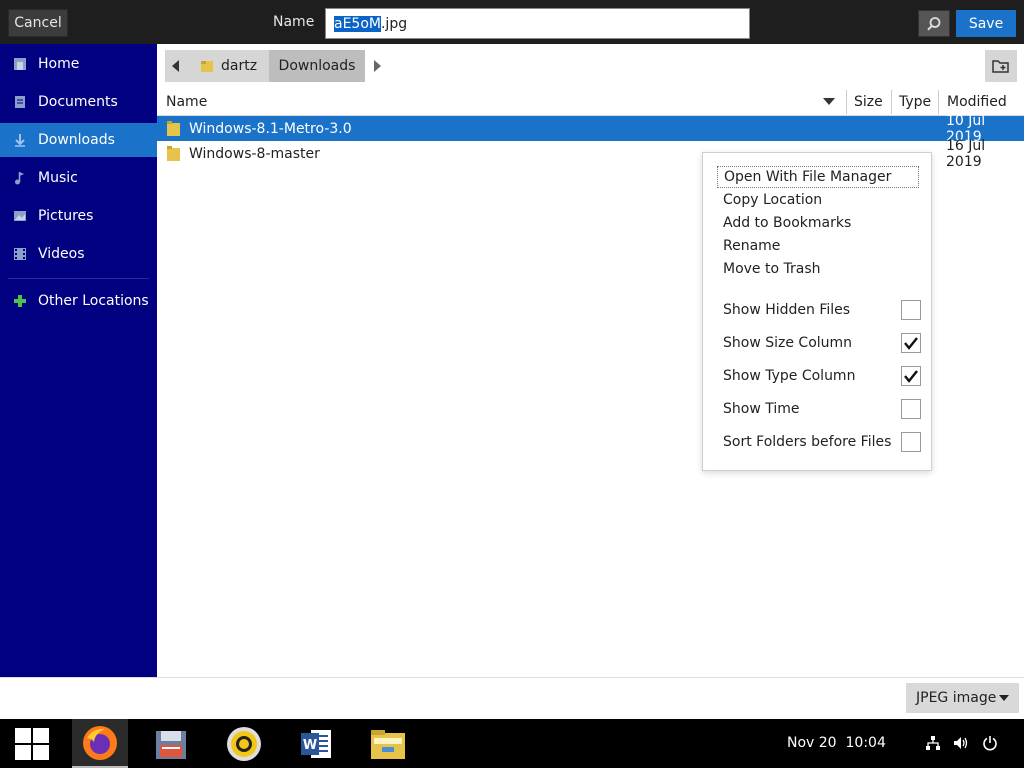 This screenshot has width=1024, height=768. I want to click on start-icon, so click(32, 743).